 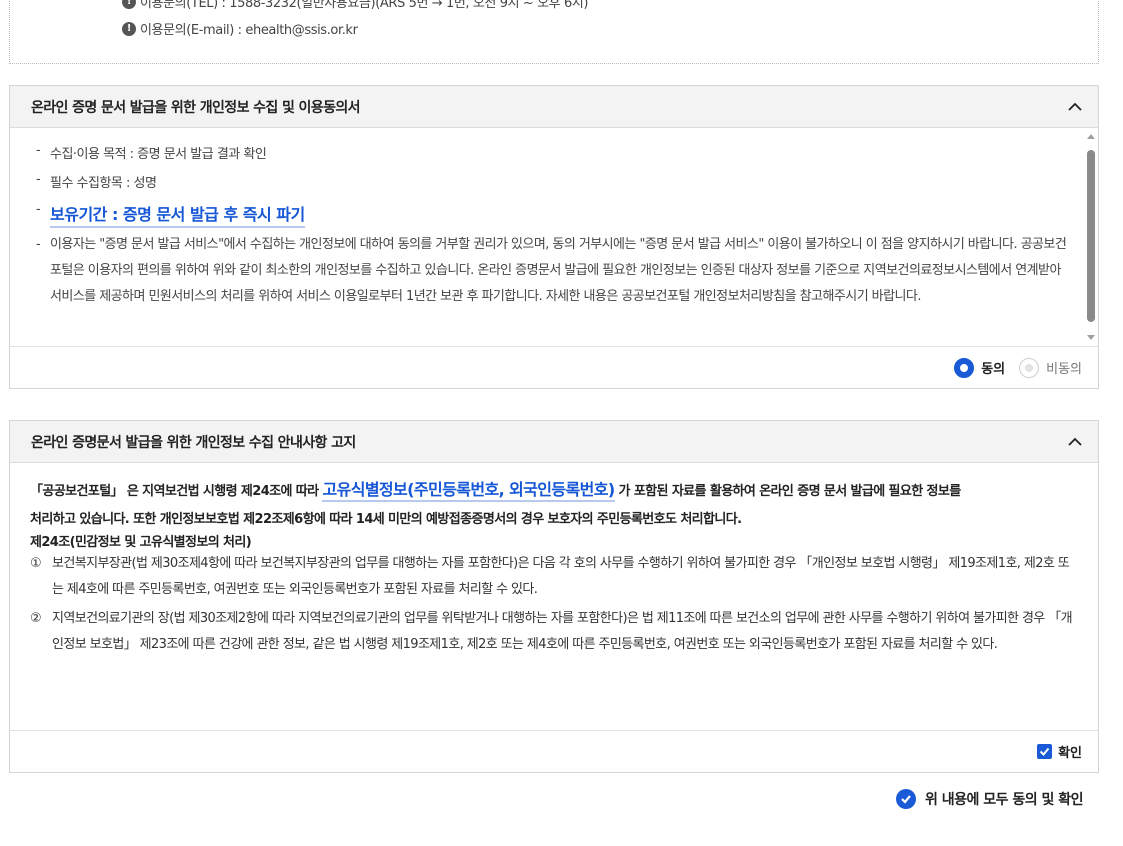 What do you see at coordinates (96, 181) in the screenshot?
I see `required-items-item: - 필수 수집항목 : 성명` at bounding box center [96, 181].